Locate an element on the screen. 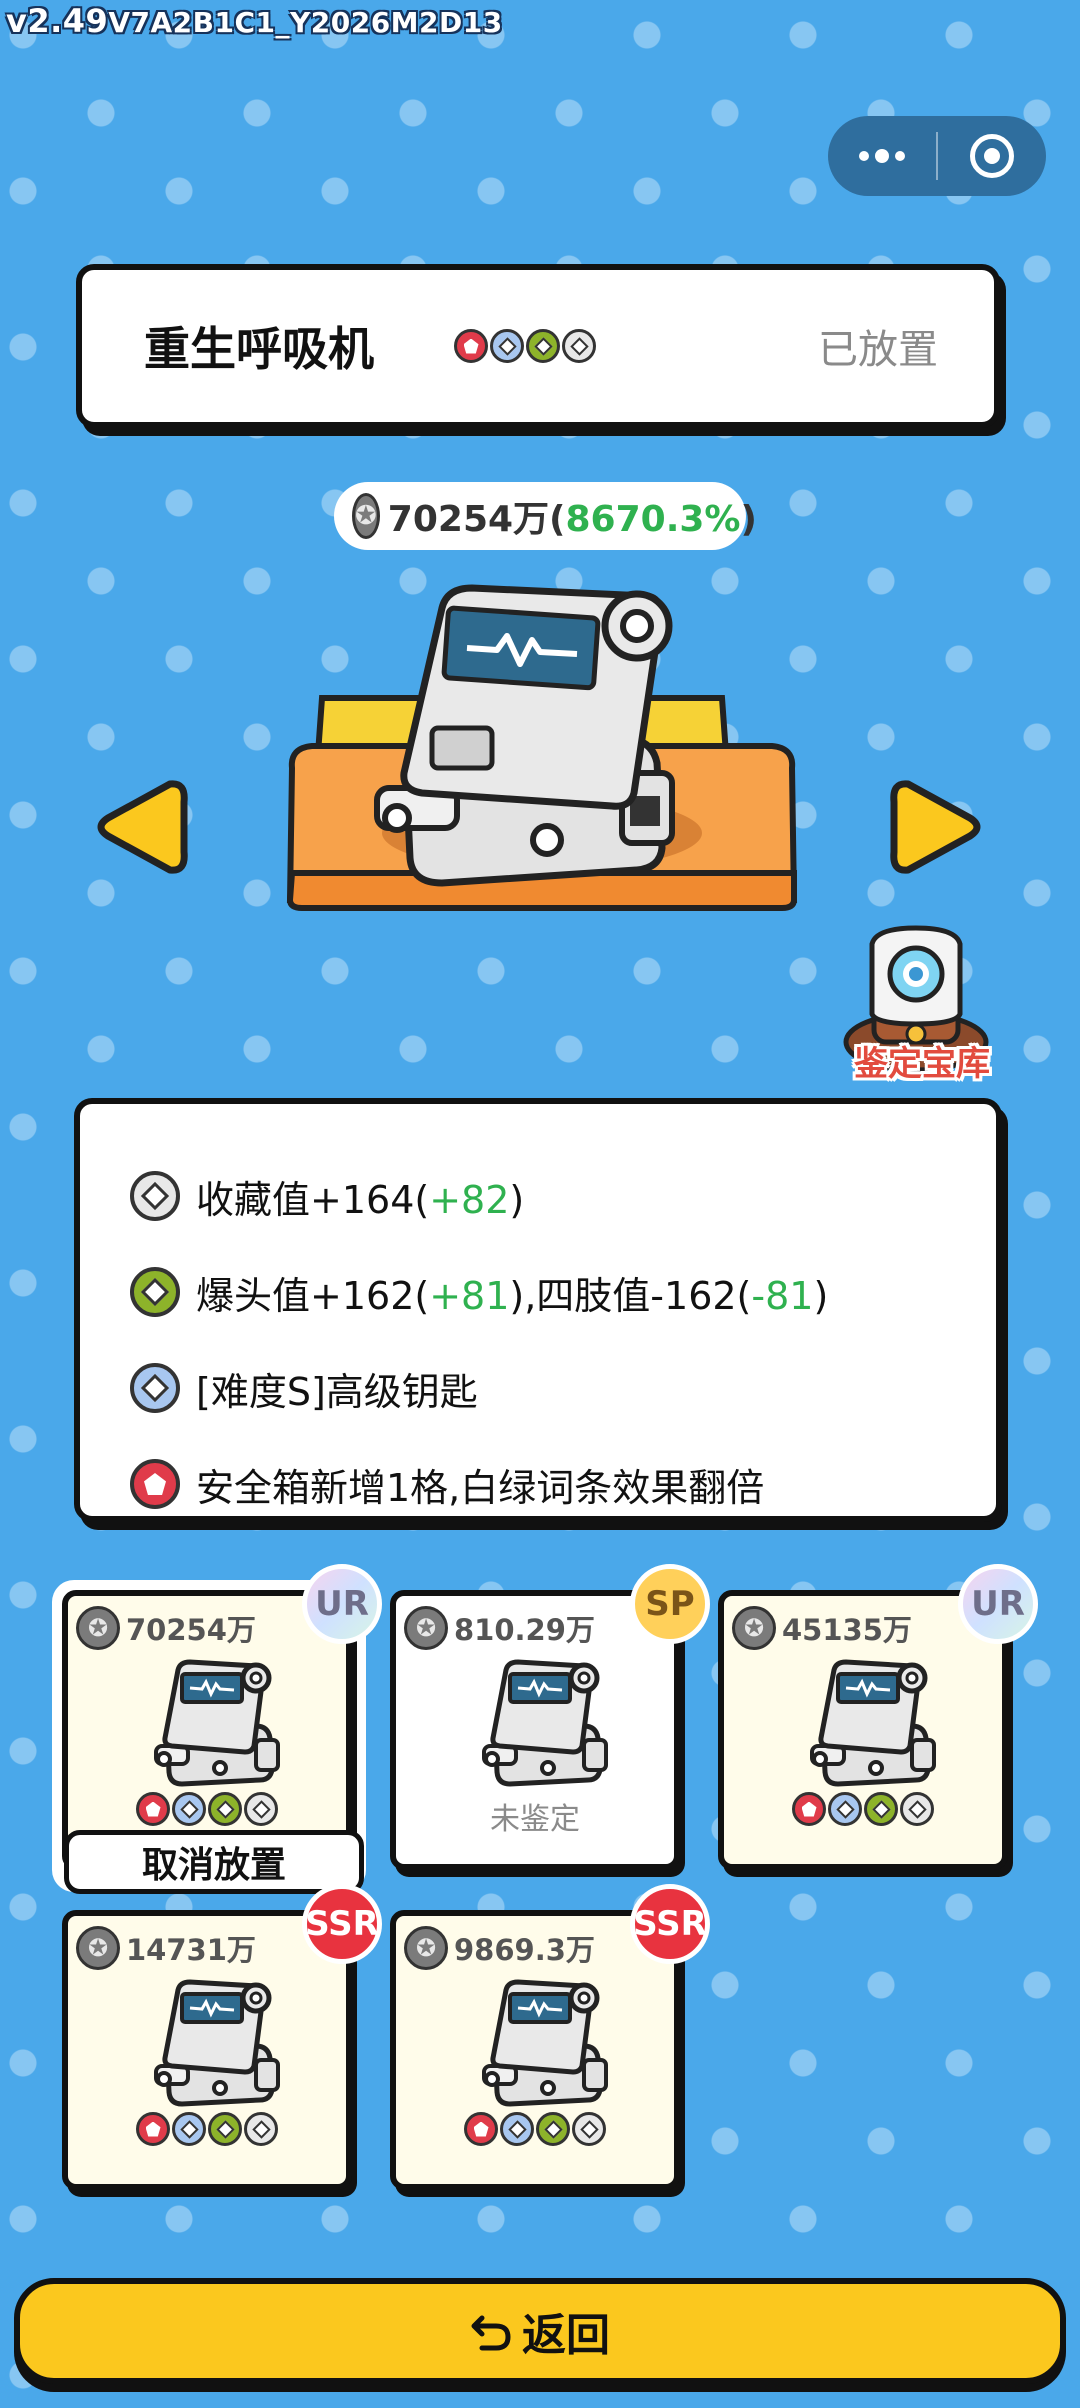  item-value: 70254万 is located at coordinates (468, 519).